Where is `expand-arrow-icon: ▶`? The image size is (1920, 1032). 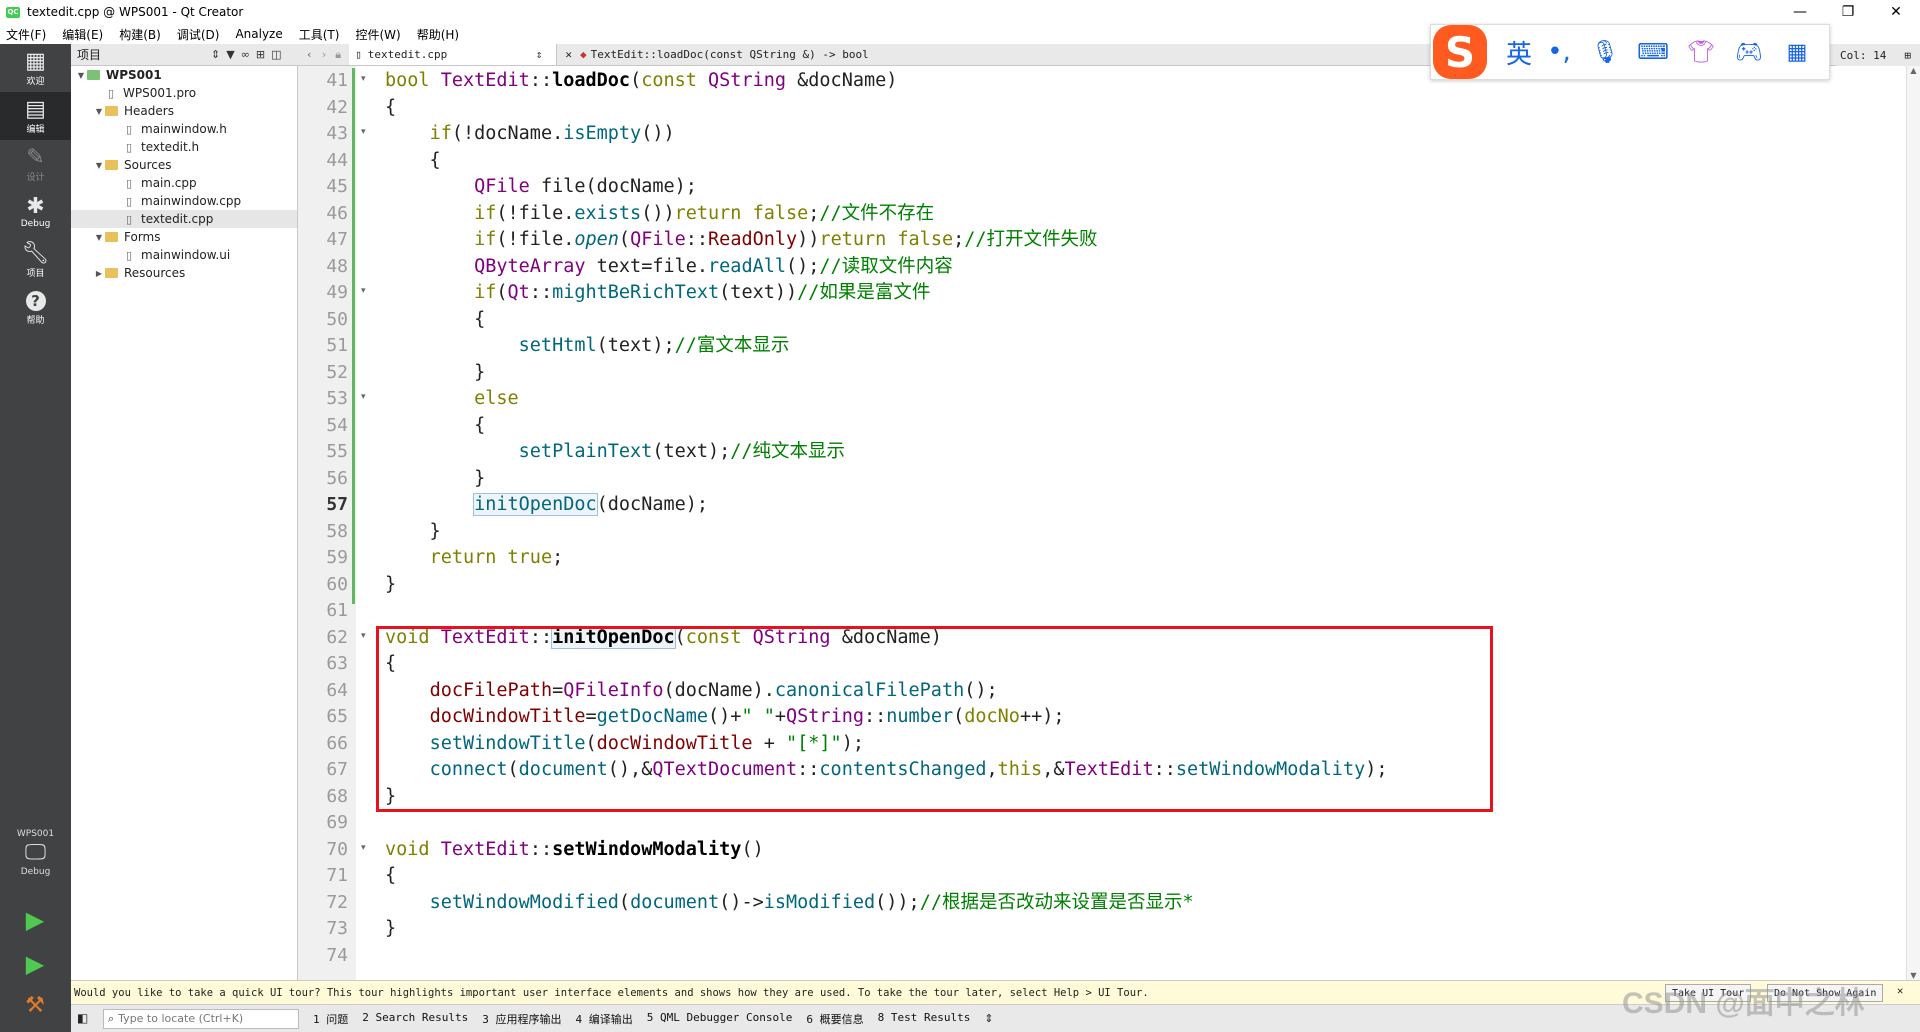
expand-arrow-icon: ▶ is located at coordinates (99, 273).